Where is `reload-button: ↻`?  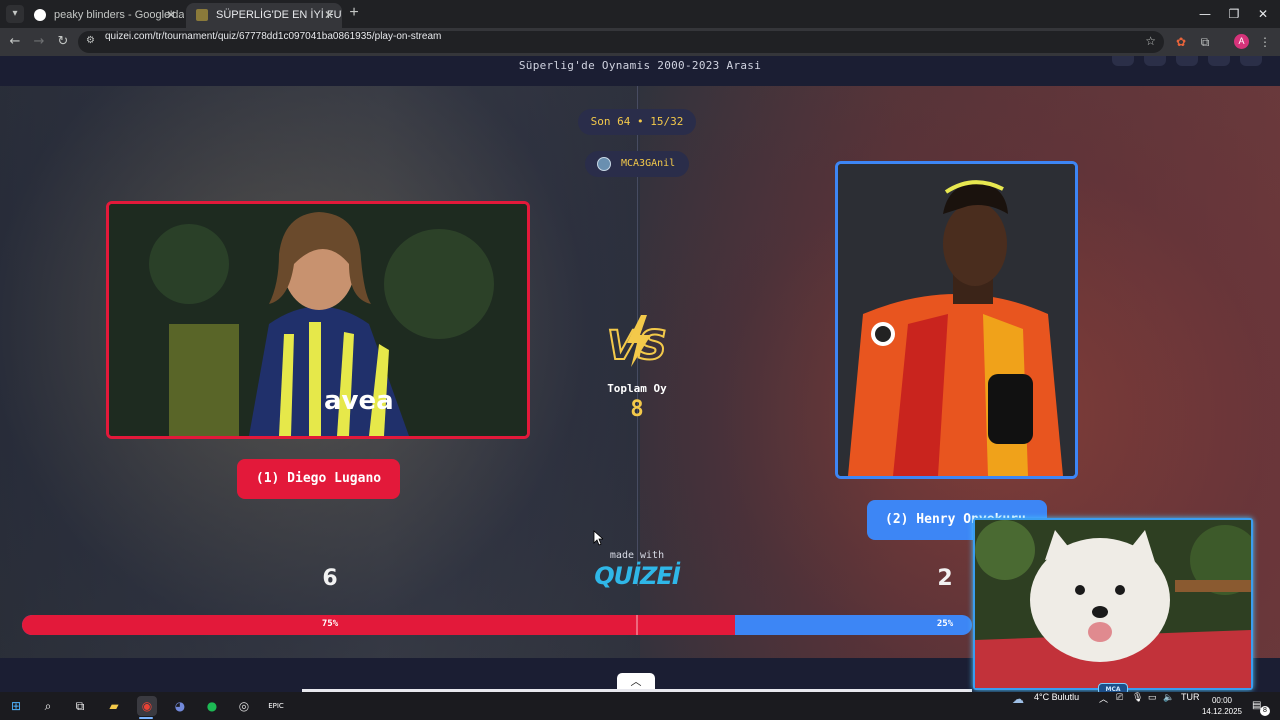 reload-button: ↻ is located at coordinates (63, 42).